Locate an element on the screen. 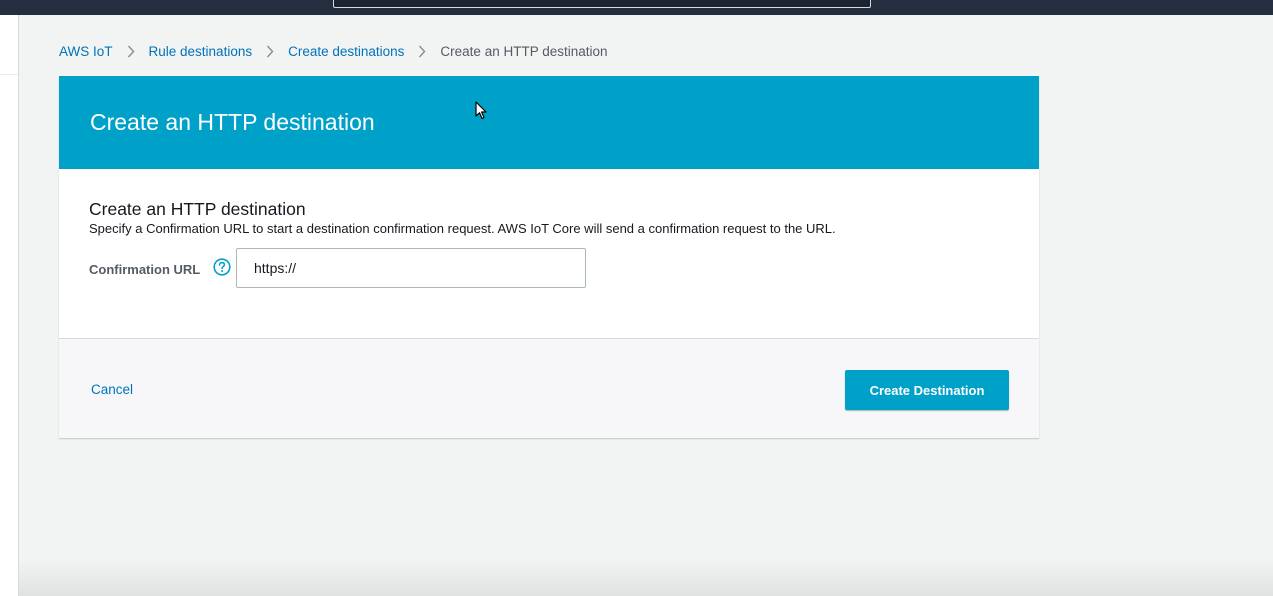 Image resolution: width=1273 pixels, height=596 pixels. form-actions-footer: Cancel Create Destination is located at coordinates (549, 388).